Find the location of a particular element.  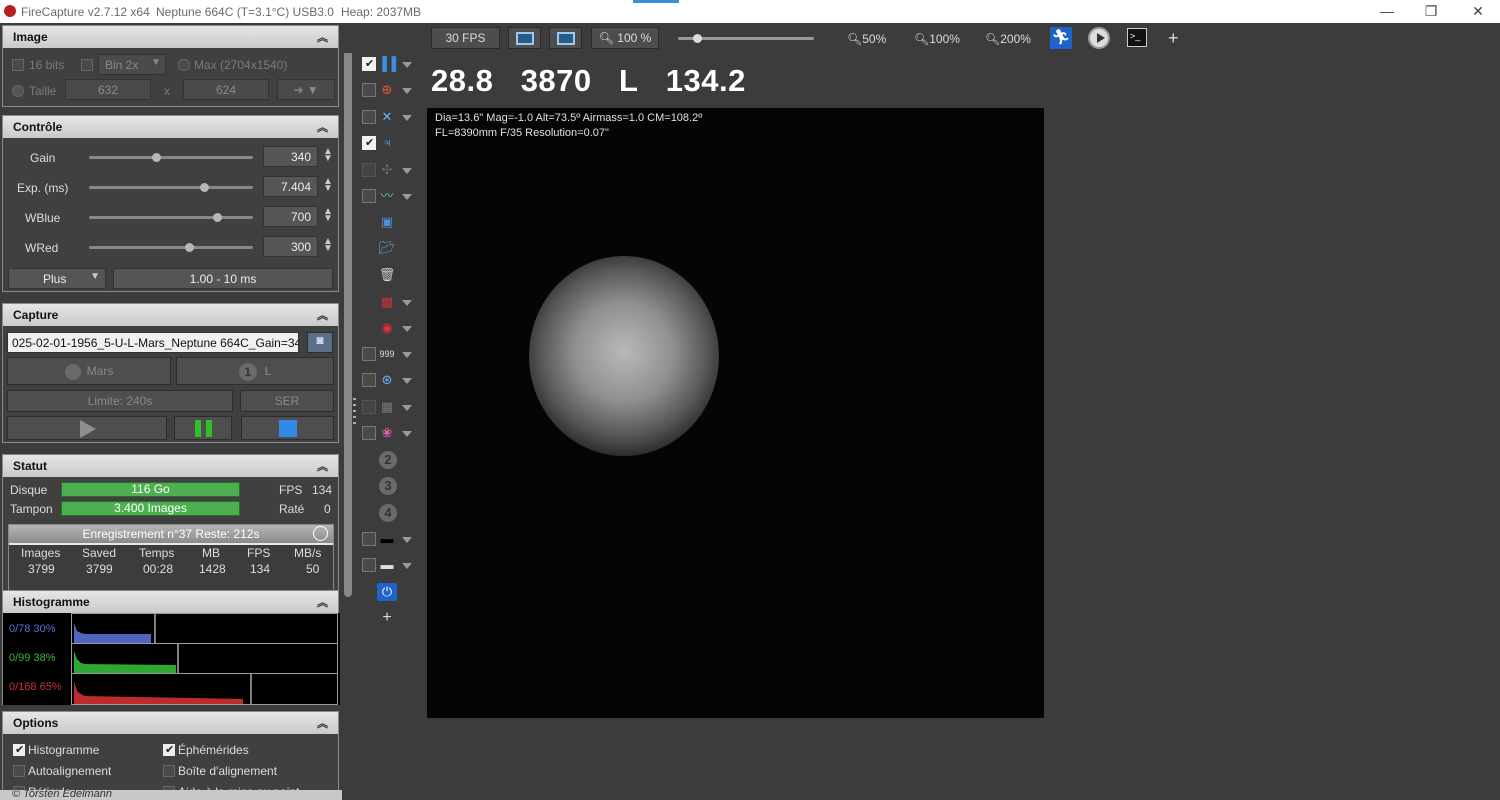

limit-button: Limite: 240s is located at coordinates (120, 401).